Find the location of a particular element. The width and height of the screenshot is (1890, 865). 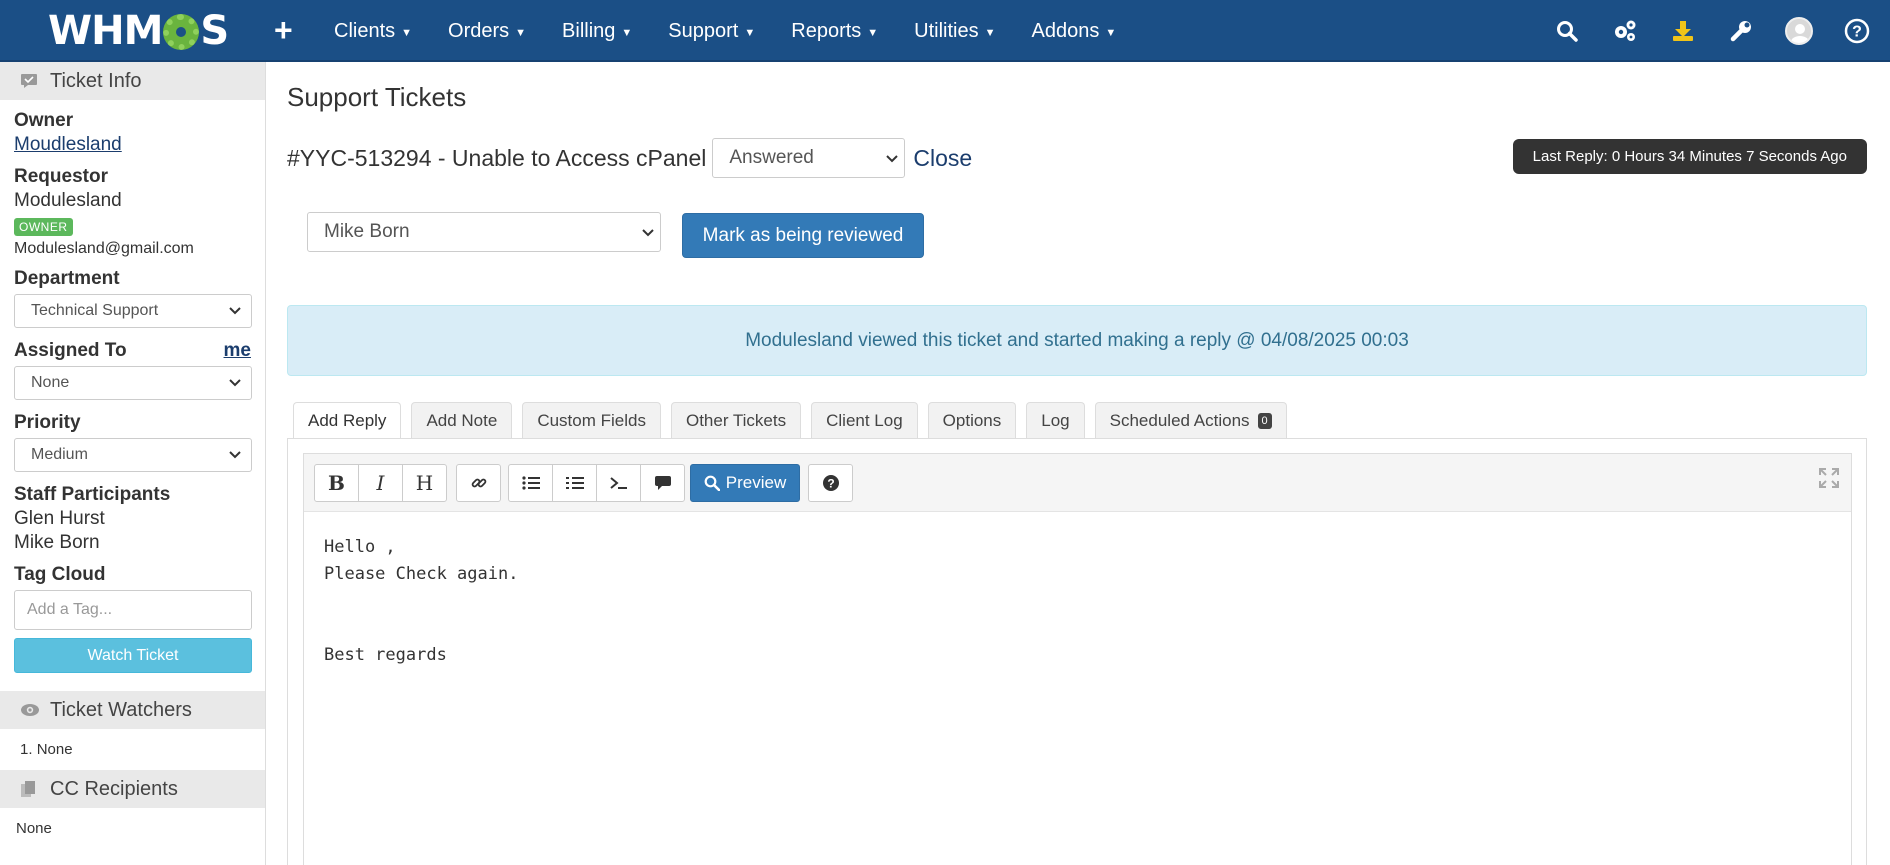

tab-add-note: Add Note is located at coordinates (462, 420).